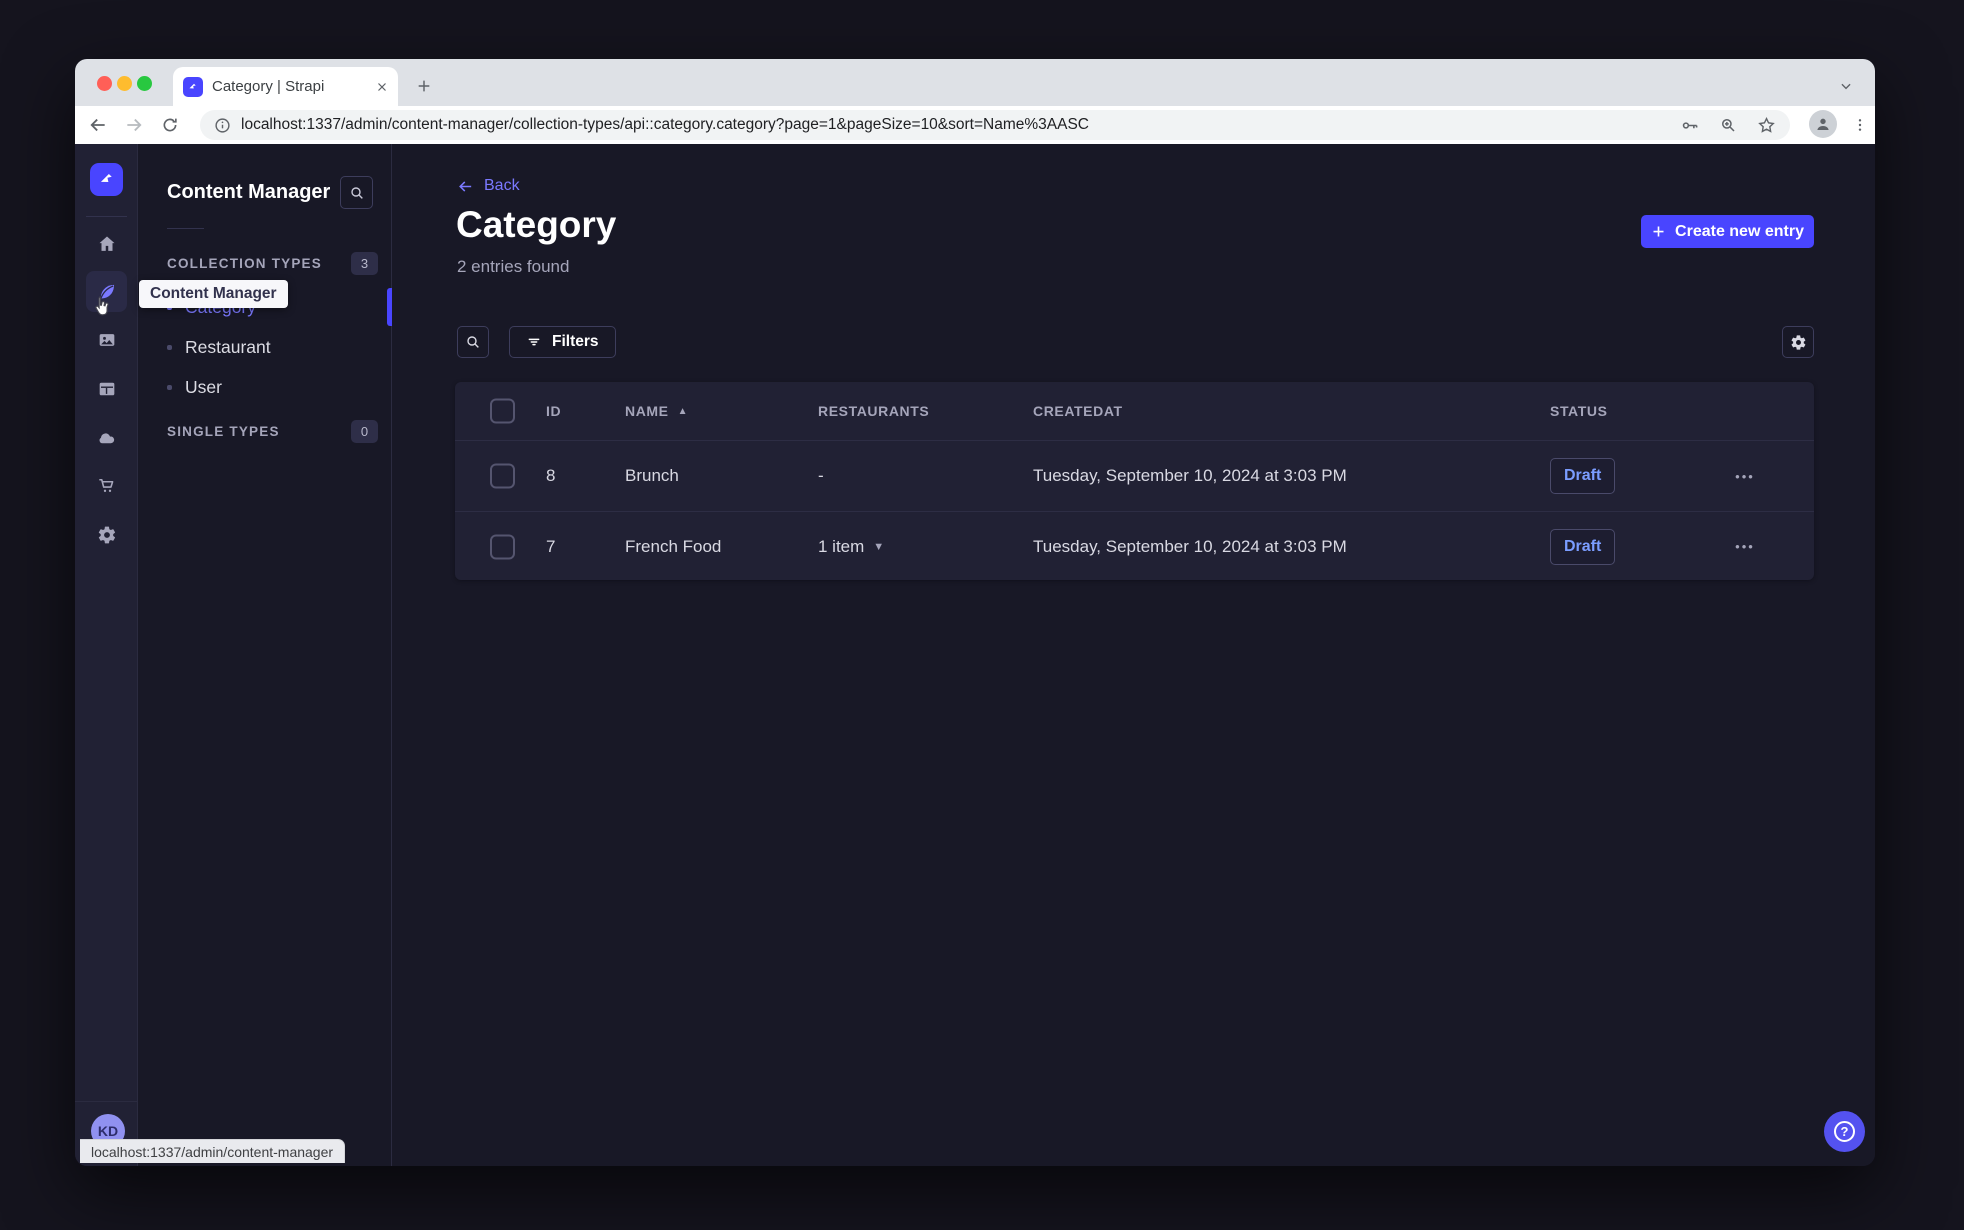  Describe the element at coordinates (1823, 124) in the screenshot. I see `browser-profile-avatar` at that location.